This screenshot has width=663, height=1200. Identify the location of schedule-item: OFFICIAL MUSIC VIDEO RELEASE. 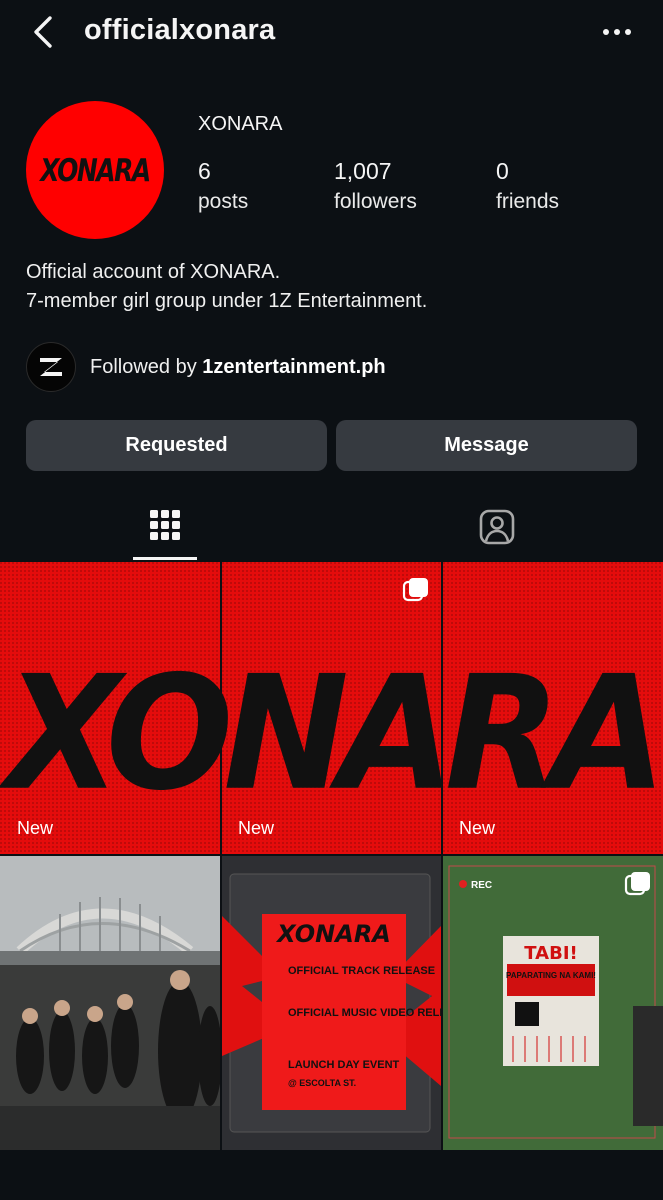
(364, 1013).